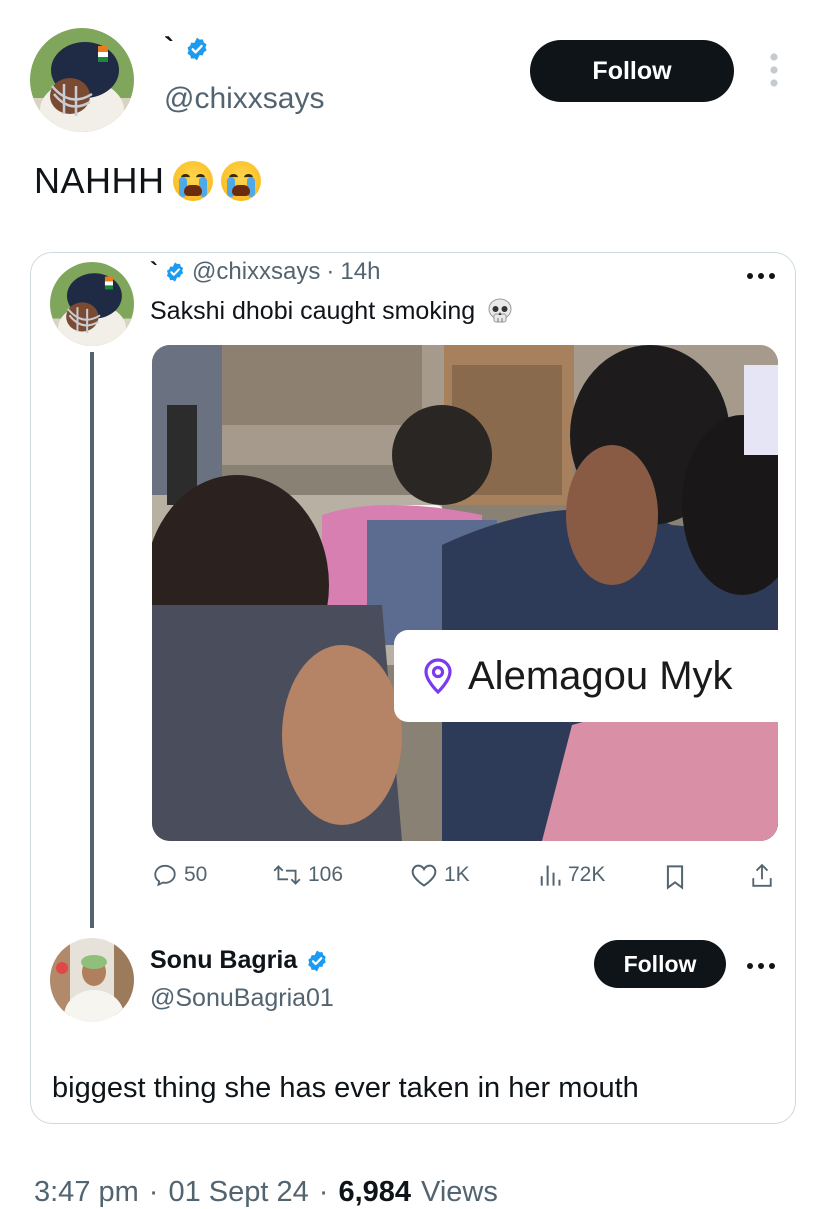 This screenshot has width=827, height=1209. Describe the element at coordinates (86, 1192) in the screenshot. I see `tweet-time: 3:47 pm` at that location.